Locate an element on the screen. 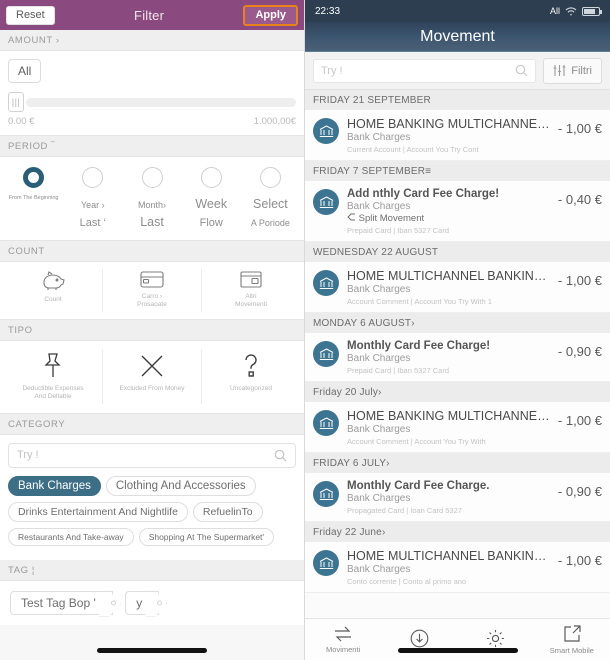 Image resolution: width=610 pixels, height=660 pixels. slider-handle: ||| is located at coordinates (16, 102).